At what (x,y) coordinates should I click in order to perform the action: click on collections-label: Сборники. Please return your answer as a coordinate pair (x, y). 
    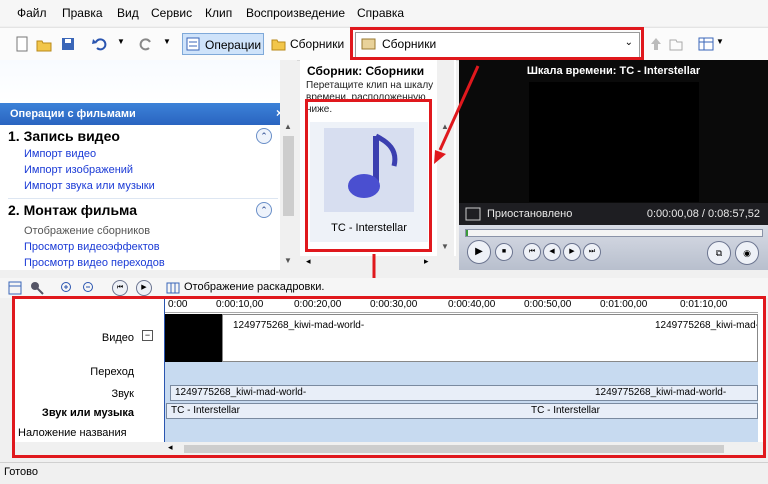
    Looking at the image, I should click on (317, 44).